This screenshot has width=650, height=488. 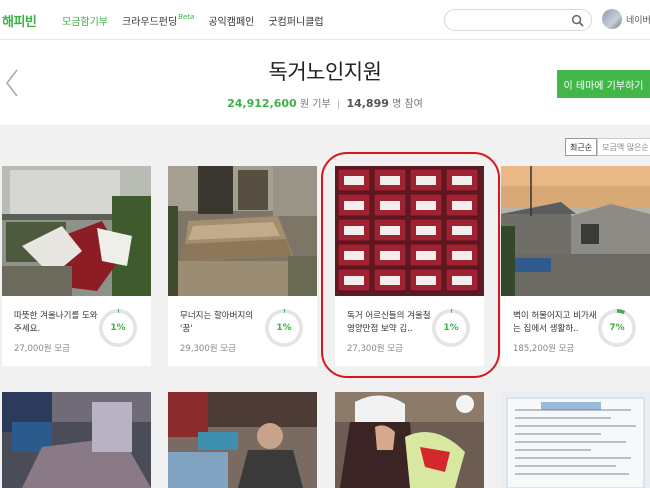 What do you see at coordinates (42, 349) in the screenshot?
I see `fundraiser-amount: 27,000원 모금` at bounding box center [42, 349].